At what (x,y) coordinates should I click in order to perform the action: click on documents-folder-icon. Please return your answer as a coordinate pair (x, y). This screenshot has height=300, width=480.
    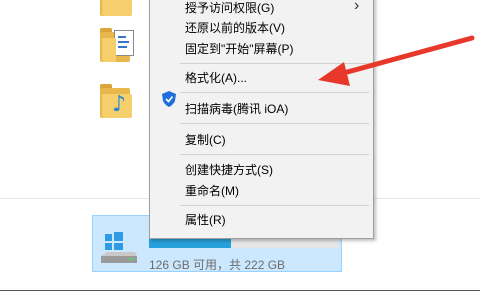
    Looking at the image, I should click on (117, 46).